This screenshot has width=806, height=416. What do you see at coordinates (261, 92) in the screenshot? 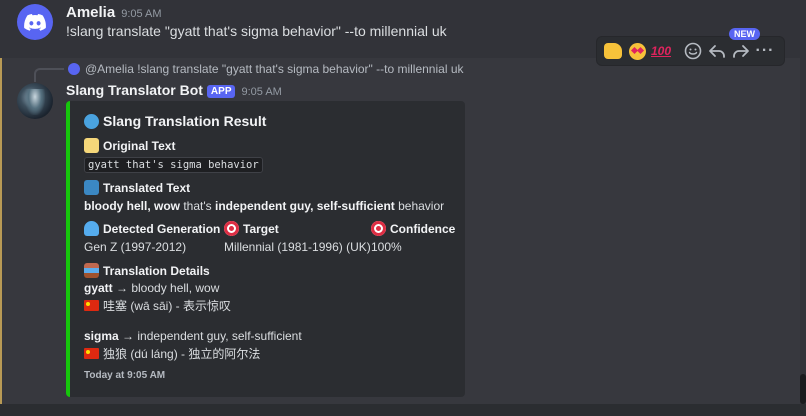
I see `bot-timestamp: 9:05 AM` at bounding box center [261, 92].